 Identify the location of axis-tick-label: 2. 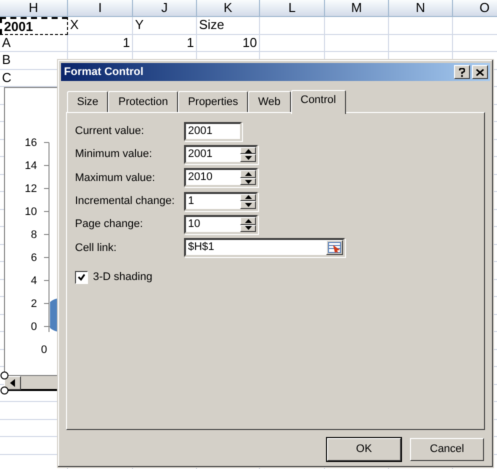
(33, 304).